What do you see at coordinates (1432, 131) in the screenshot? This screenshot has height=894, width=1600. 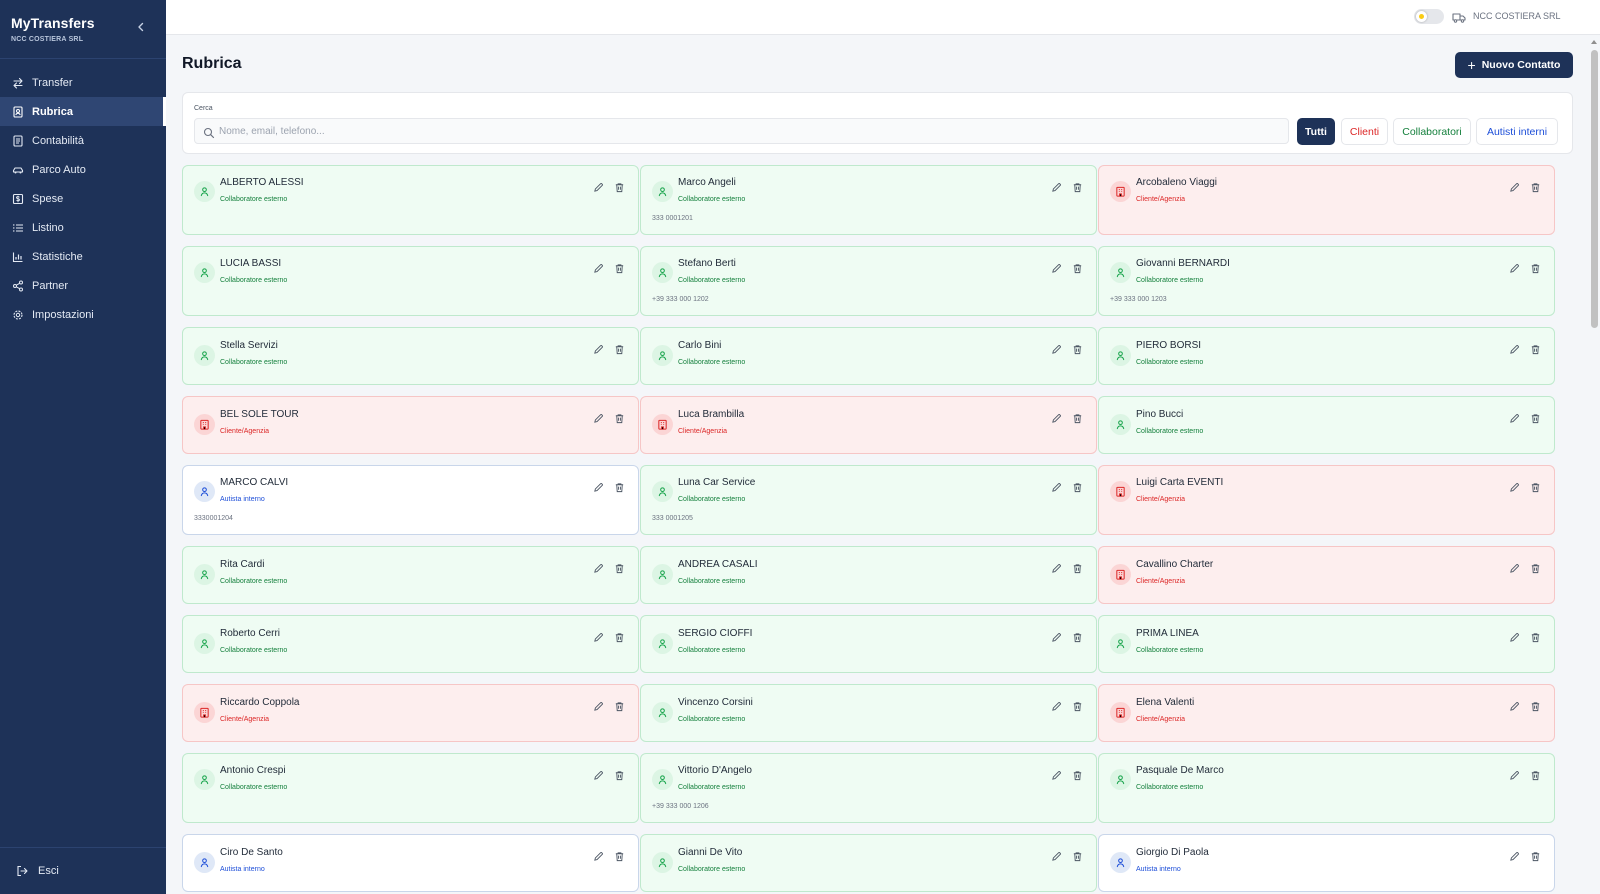 I see `filter-collaborators-button: Collaboratori` at bounding box center [1432, 131].